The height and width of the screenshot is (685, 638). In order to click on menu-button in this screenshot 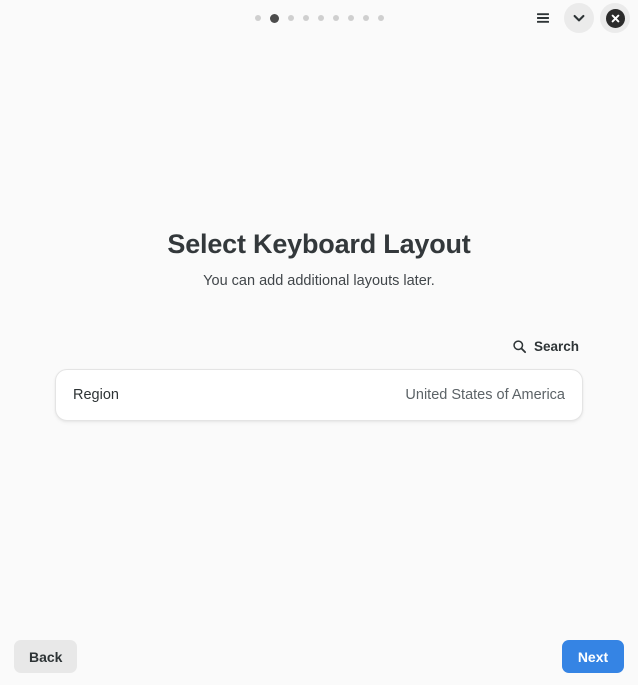, I will do `click(543, 18)`.